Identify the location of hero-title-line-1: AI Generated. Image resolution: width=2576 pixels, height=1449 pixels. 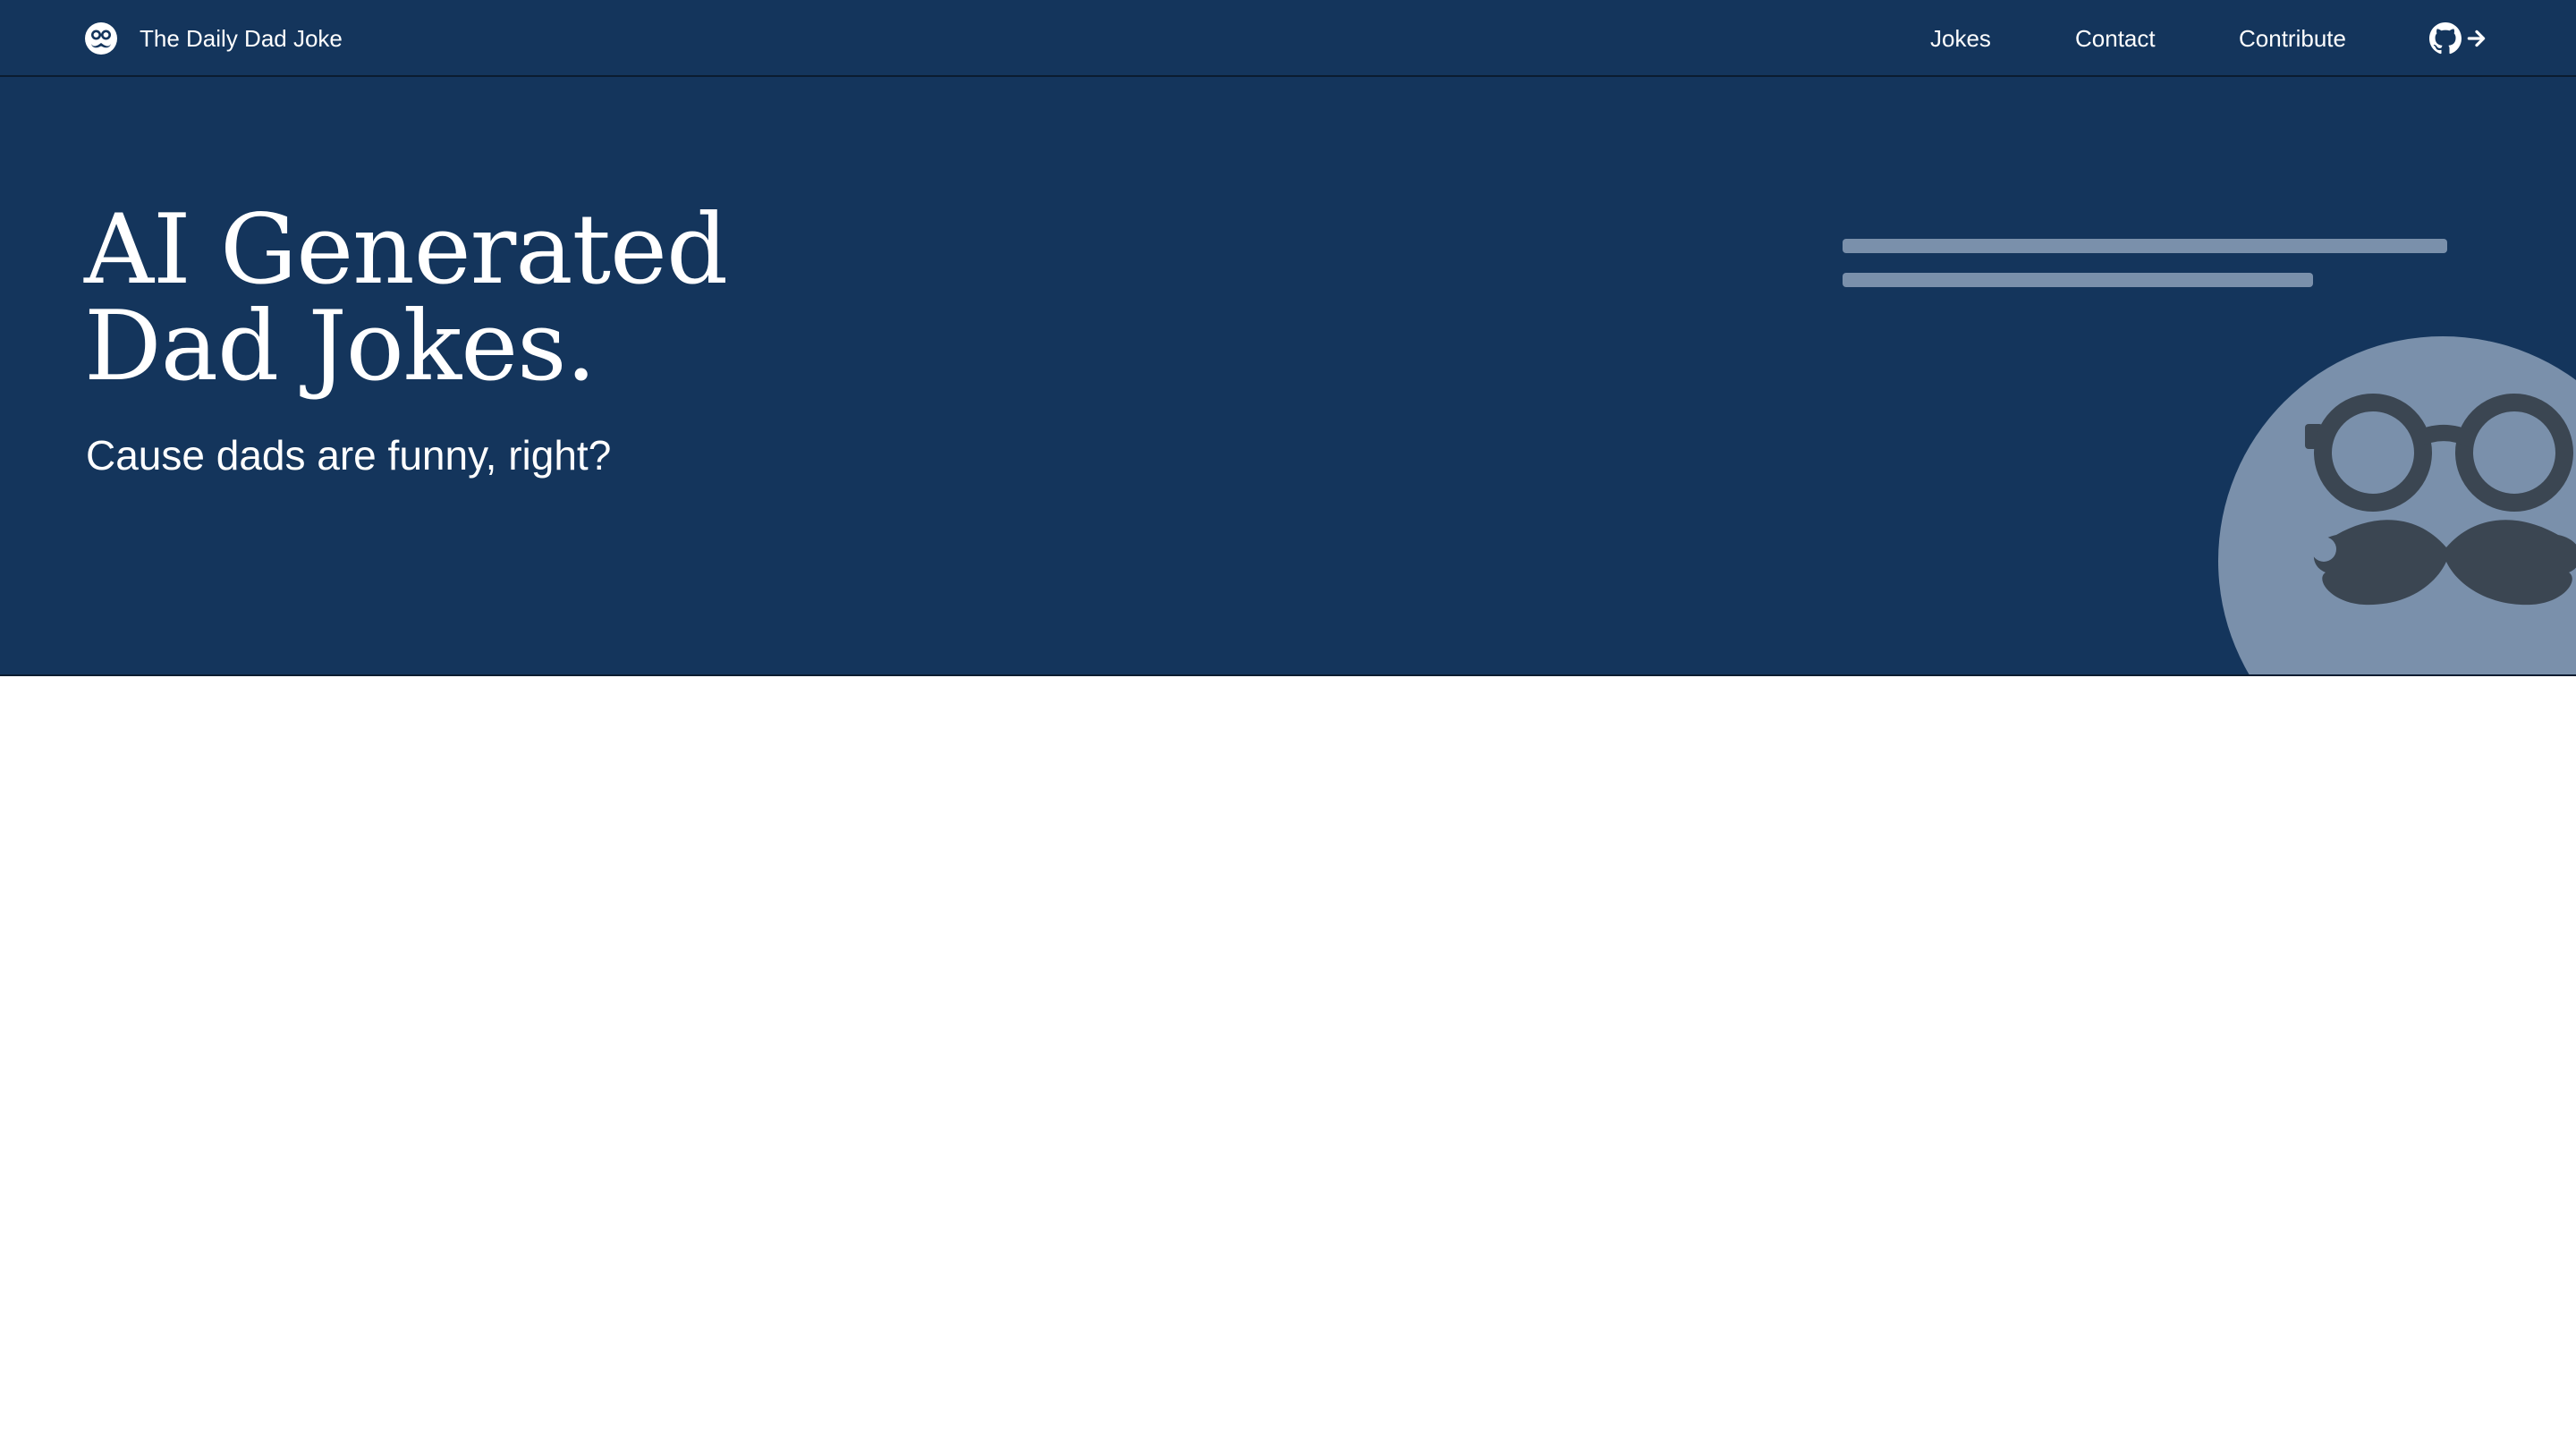
(406, 250).